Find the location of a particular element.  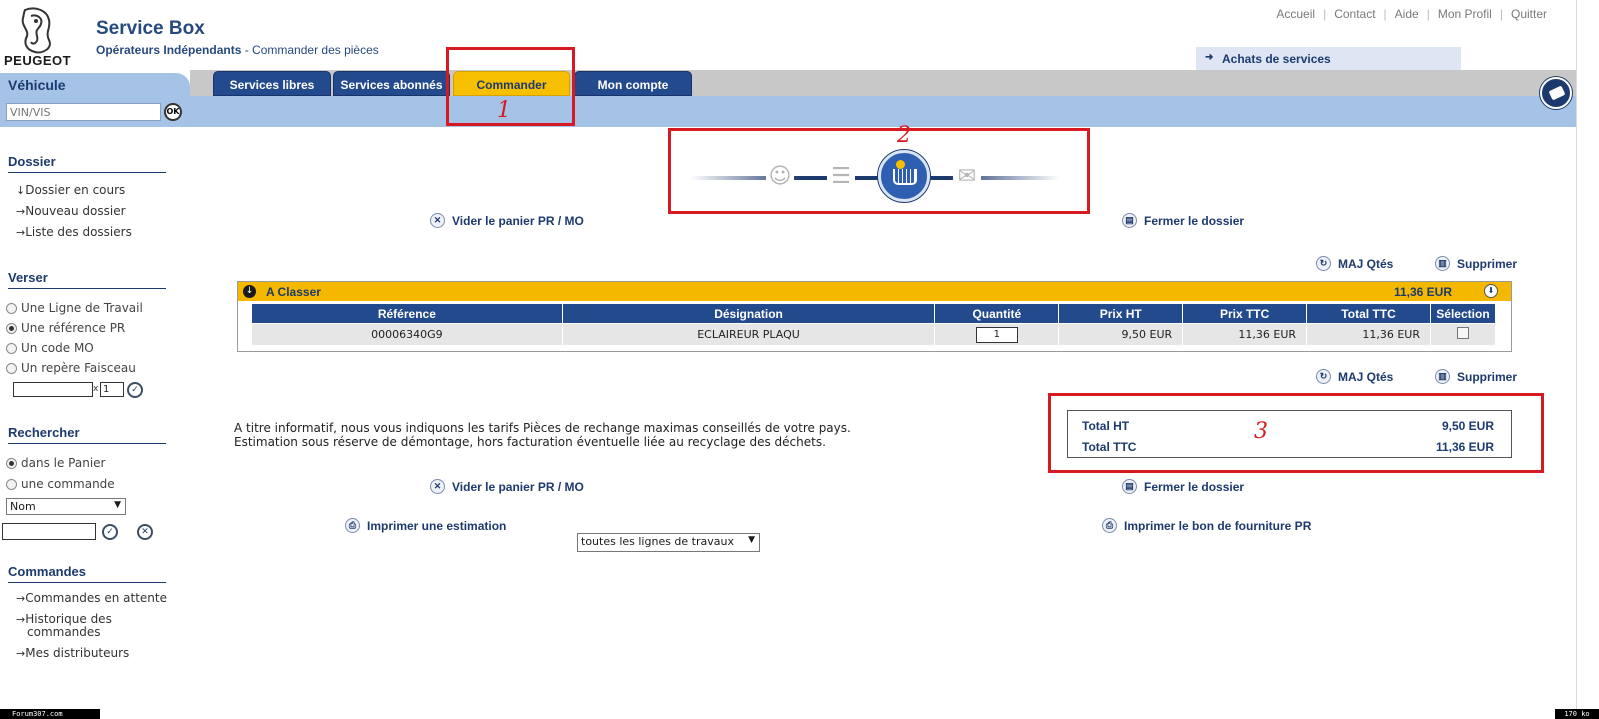

selection-checkbox is located at coordinates (1462, 333).